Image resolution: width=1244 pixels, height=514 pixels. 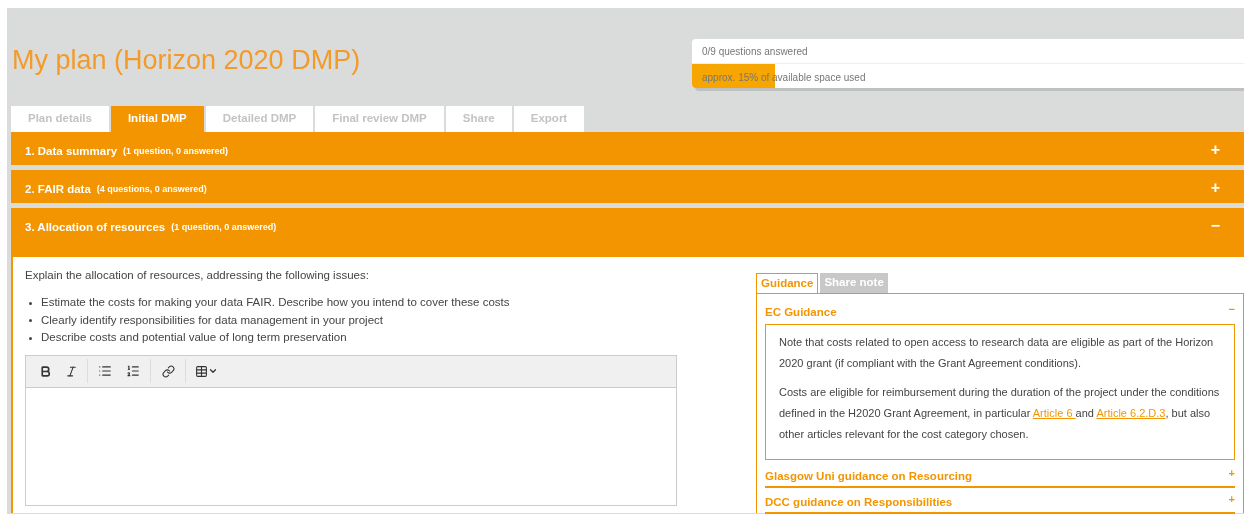 What do you see at coordinates (997, 353) in the screenshot?
I see `guidance-paragraph: Note that costs related to open access to research data are eligible as part of the Horizon 2020 grant (if compliant with the Grant Agreement conditions).` at bounding box center [997, 353].